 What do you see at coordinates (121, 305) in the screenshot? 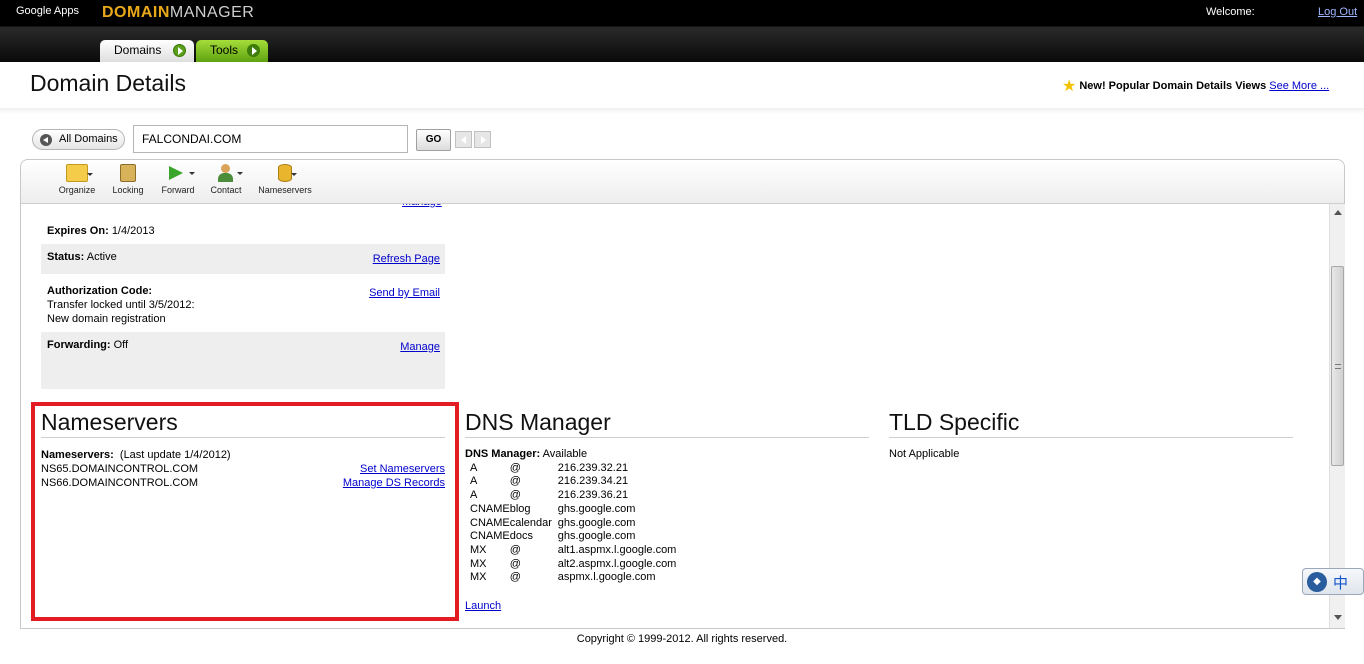
I see `authorization-line-1: Transfer locked until 3/5/2012:` at bounding box center [121, 305].